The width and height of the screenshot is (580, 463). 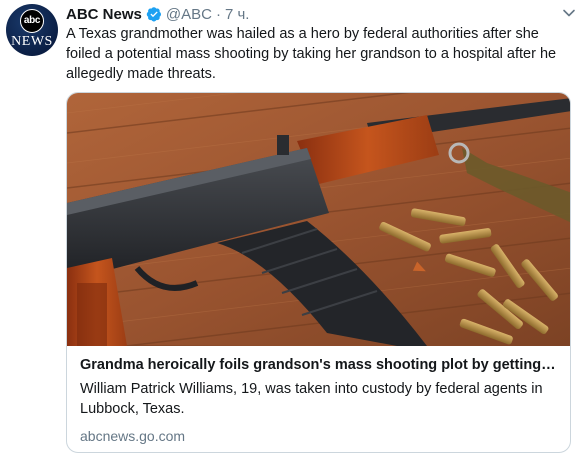 What do you see at coordinates (32, 21) in the screenshot?
I see `abc-logo: abc` at bounding box center [32, 21].